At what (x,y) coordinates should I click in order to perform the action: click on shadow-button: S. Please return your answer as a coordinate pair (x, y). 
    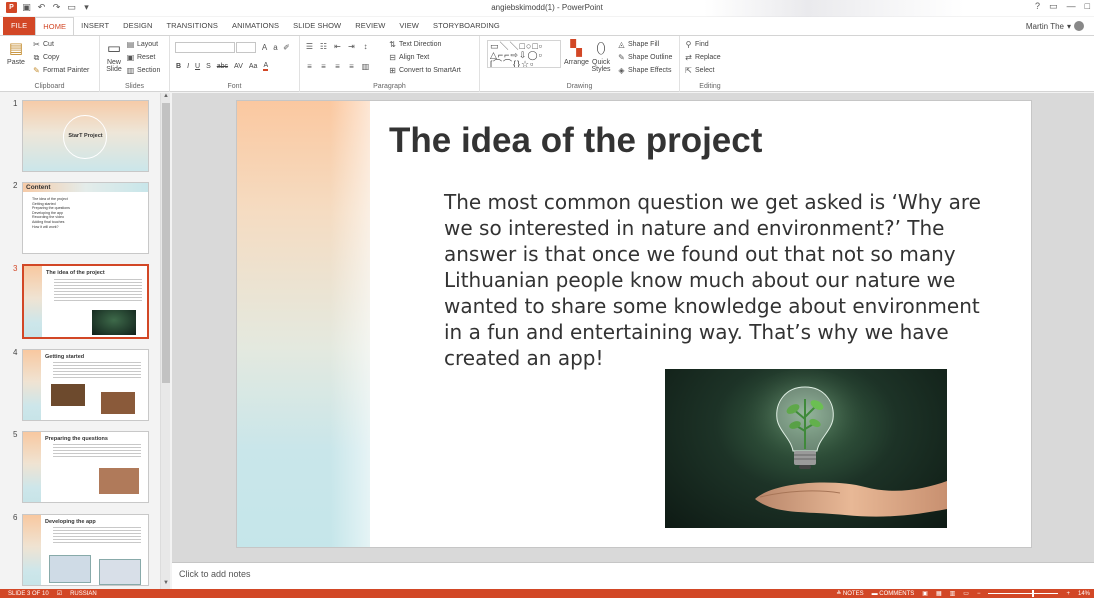
    Looking at the image, I should click on (208, 66).